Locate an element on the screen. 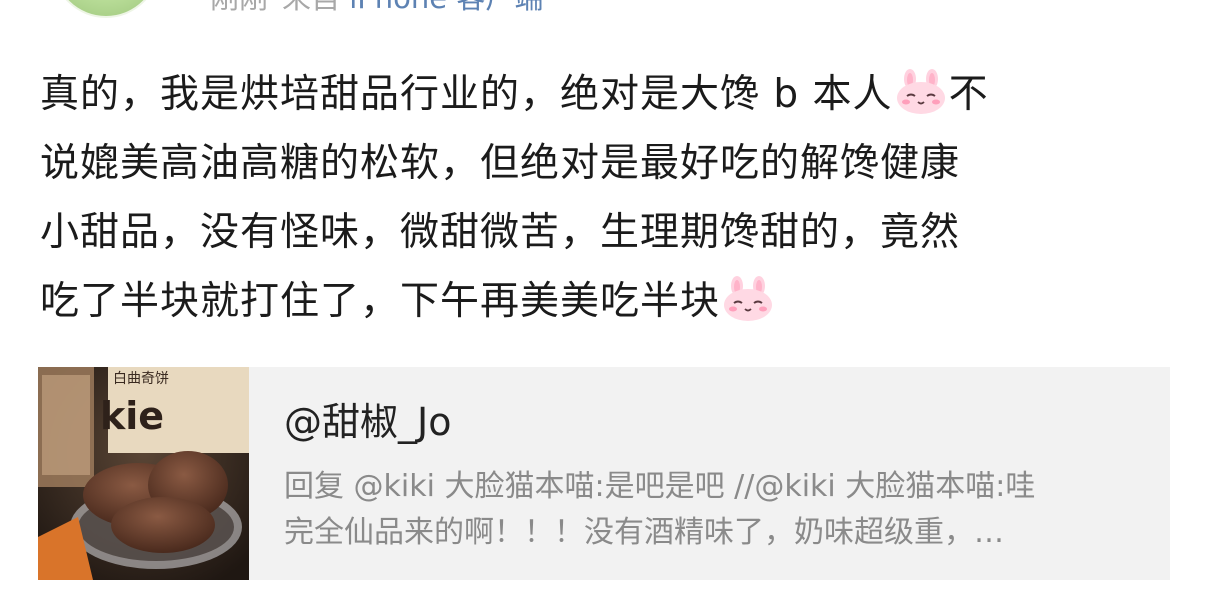 This screenshot has width=1206, height=606. repost-text-line: 回复 @kiki 大脸猫本喵:是吧是吧 //@kiki 大脸猫本喵:哇 is located at coordinates (660, 486).